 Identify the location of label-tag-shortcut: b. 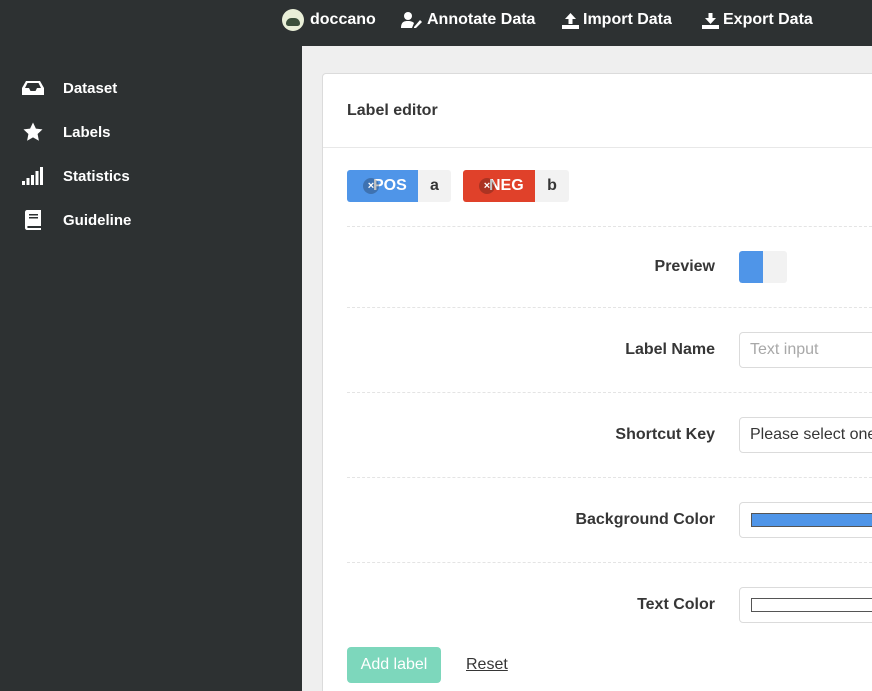
(552, 186).